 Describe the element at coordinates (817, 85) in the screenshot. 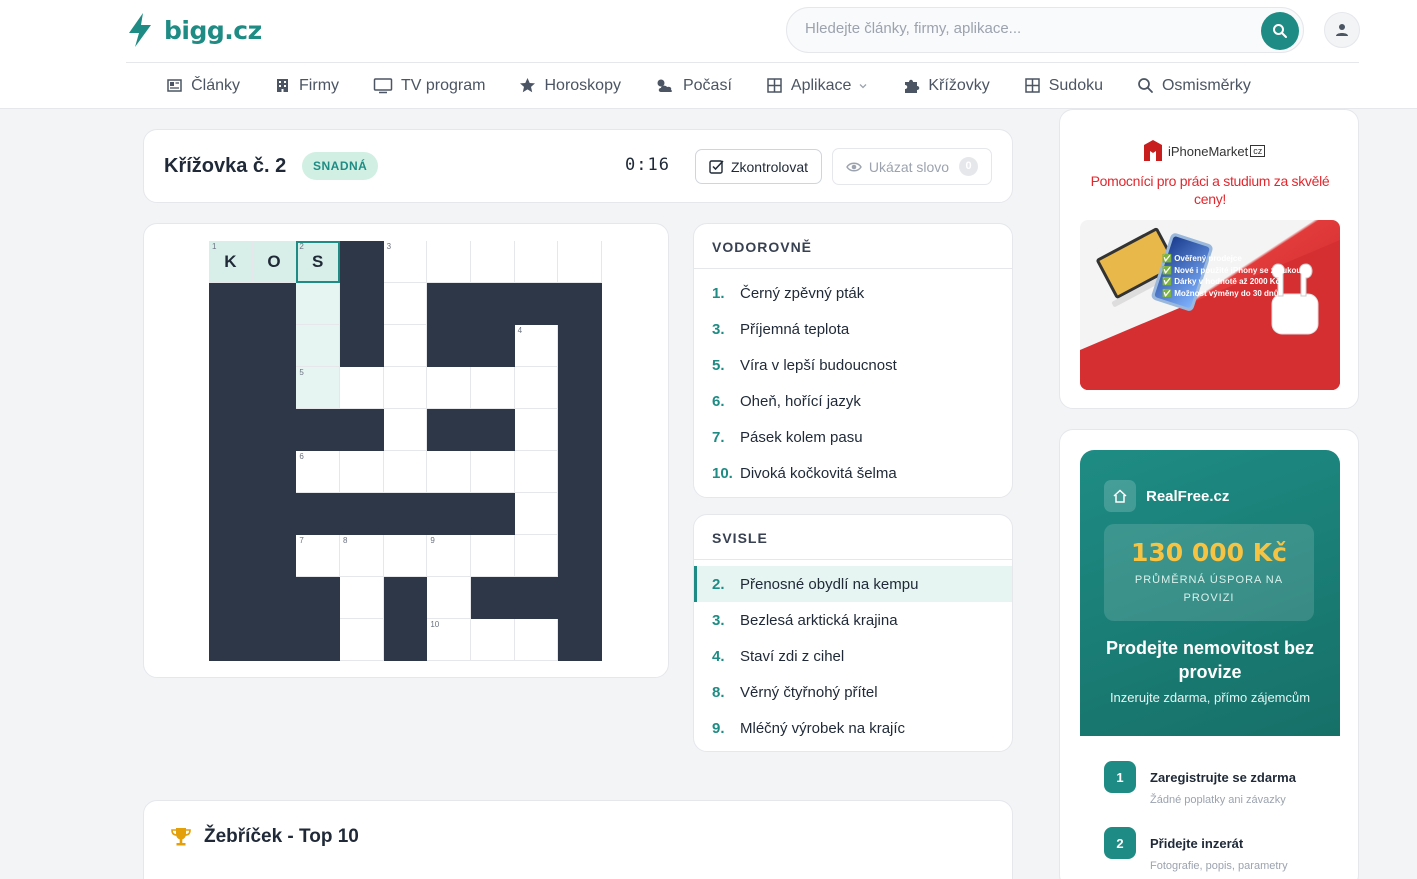

I see `nav-item-aplikace: Aplikace` at that location.